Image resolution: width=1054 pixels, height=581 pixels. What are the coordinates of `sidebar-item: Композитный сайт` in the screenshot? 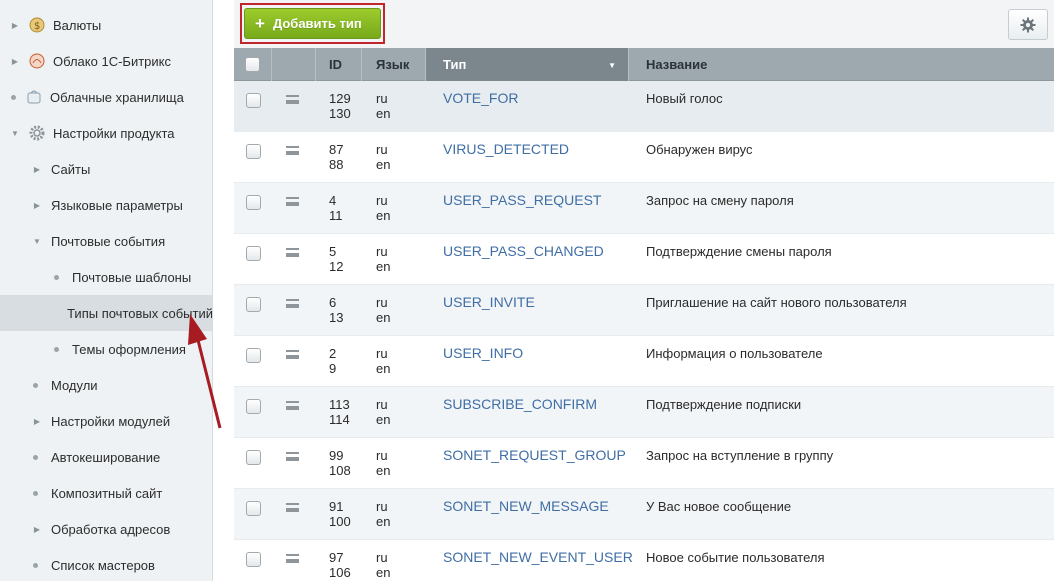 It's located at (106, 493).